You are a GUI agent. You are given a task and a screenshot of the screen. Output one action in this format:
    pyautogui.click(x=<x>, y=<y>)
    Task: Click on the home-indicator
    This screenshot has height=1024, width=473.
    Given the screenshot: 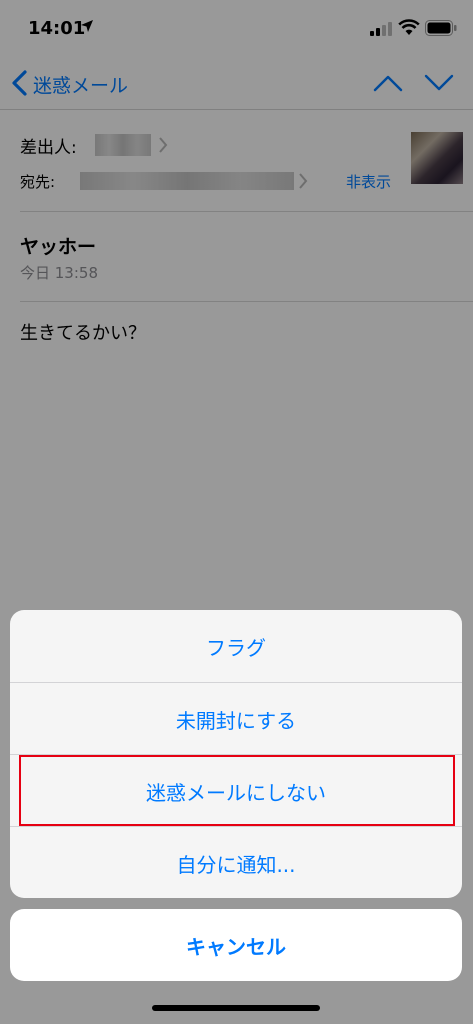 What is the action you would take?
    pyautogui.click(x=236, y=1008)
    